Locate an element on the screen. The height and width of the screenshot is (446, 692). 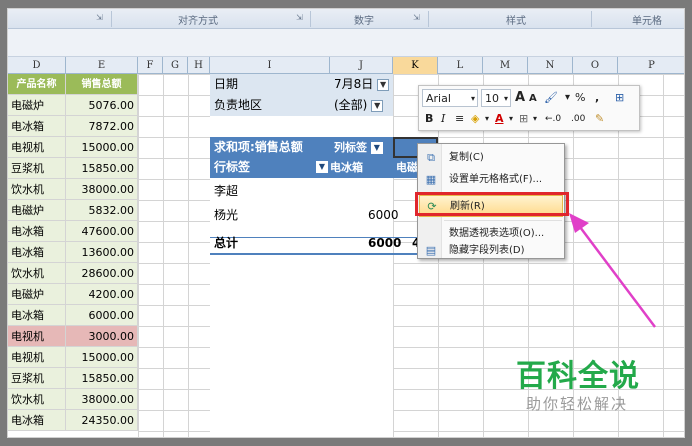
percent-style-button: % is located at coordinates (580, 98).